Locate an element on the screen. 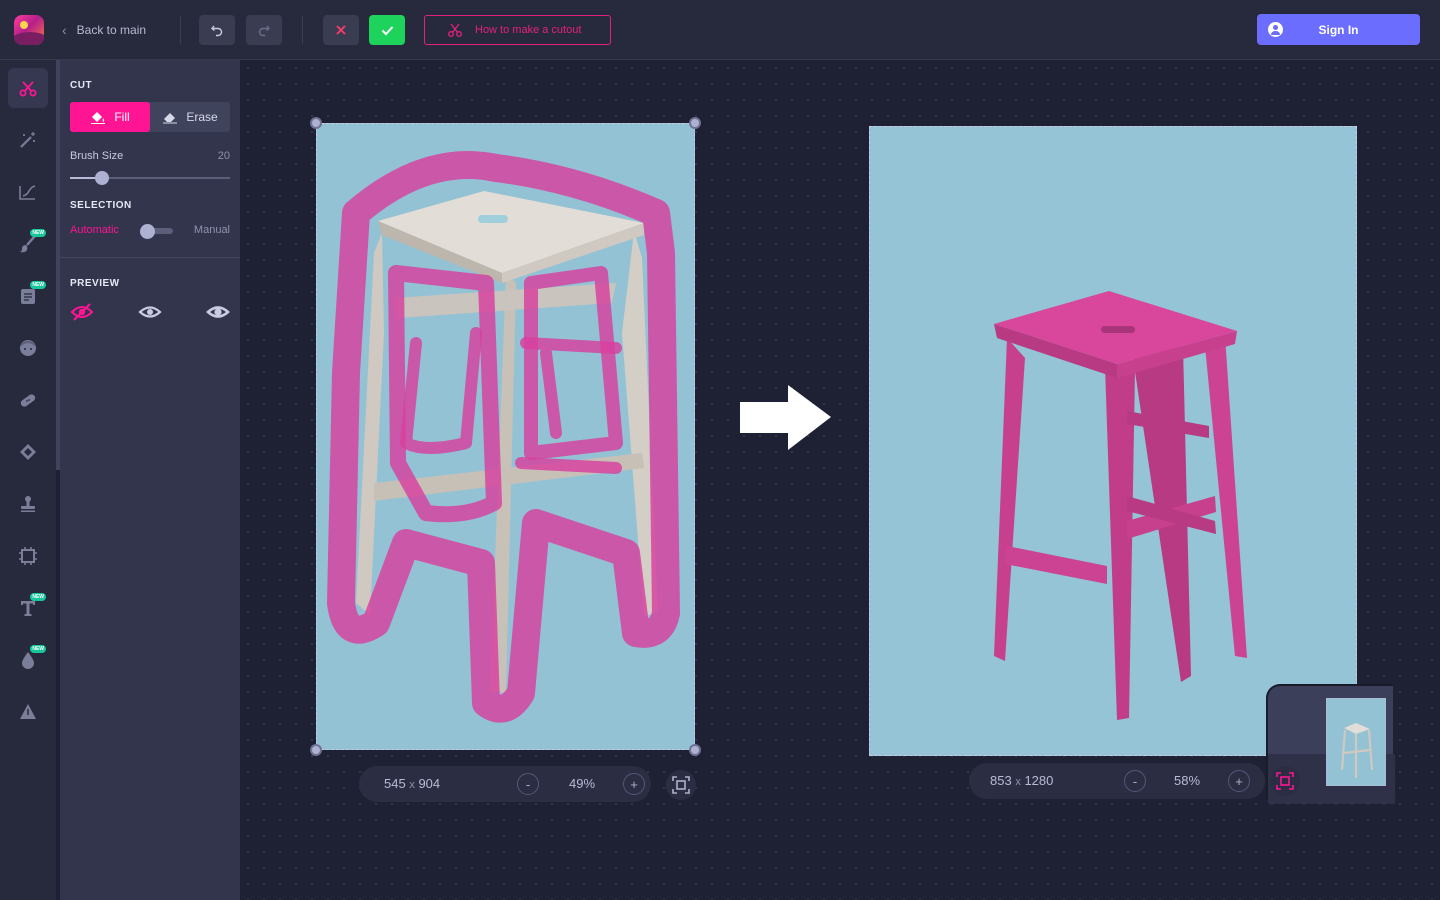 This screenshot has width=1440, height=900. fill-mode-button: Fill is located at coordinates (110, 117).